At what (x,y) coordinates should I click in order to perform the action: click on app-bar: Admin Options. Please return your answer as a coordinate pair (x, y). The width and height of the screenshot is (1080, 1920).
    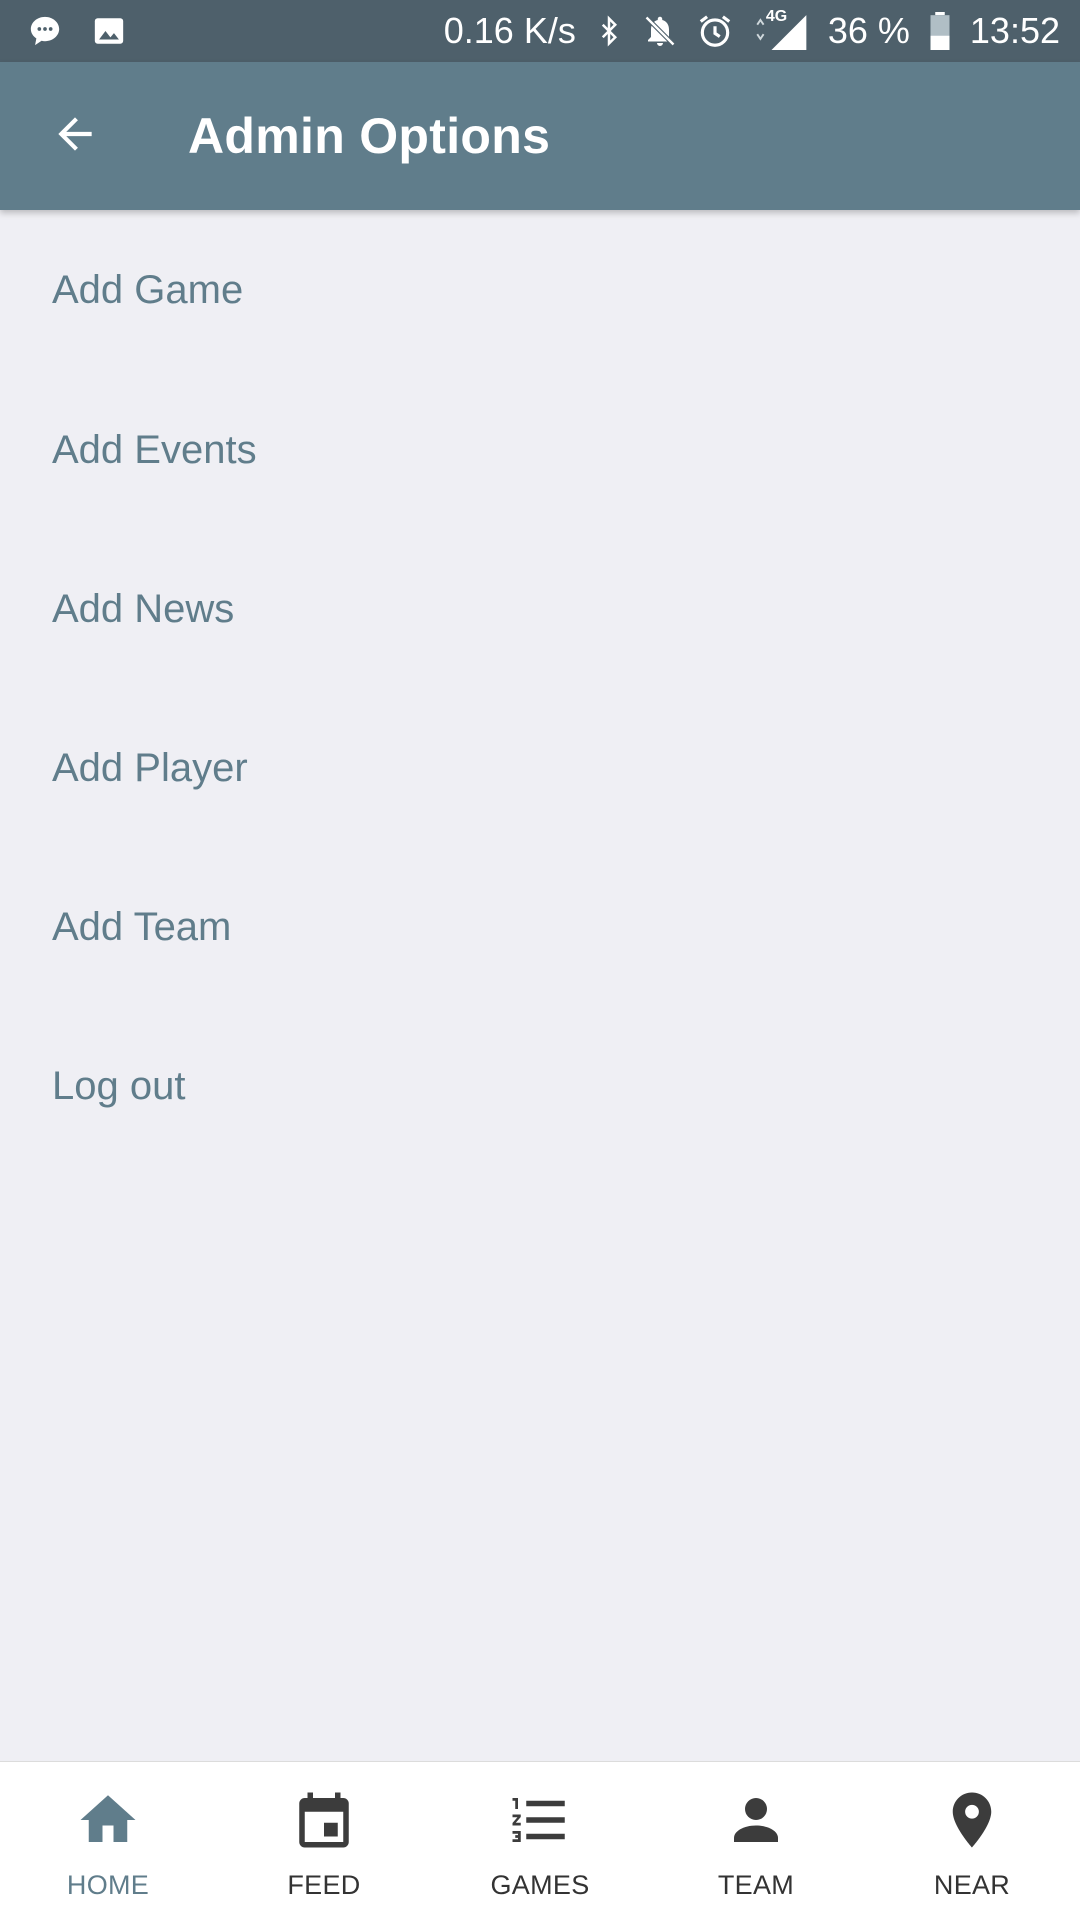
    Looking at the image, I should click on (540, 136).